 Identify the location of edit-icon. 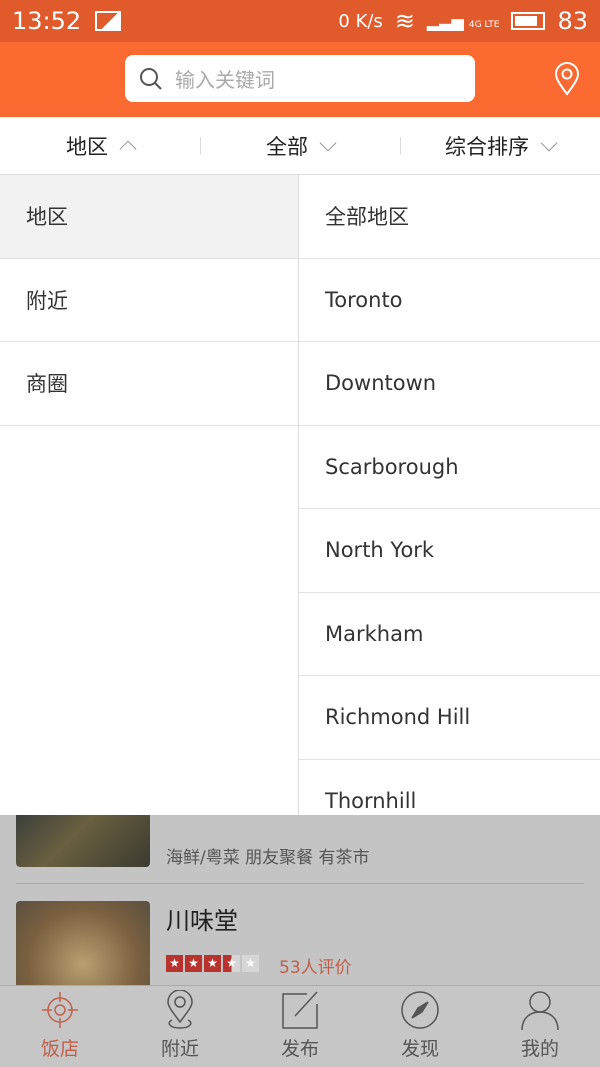
(300, 1010).